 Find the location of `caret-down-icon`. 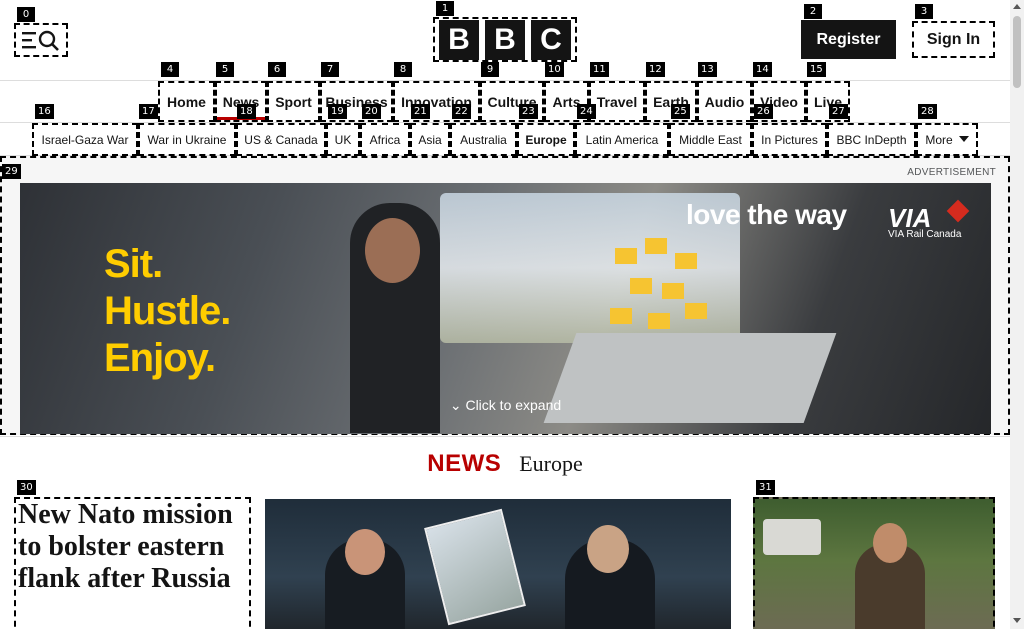

caret-down-icon is located at coordinates (963, 139).